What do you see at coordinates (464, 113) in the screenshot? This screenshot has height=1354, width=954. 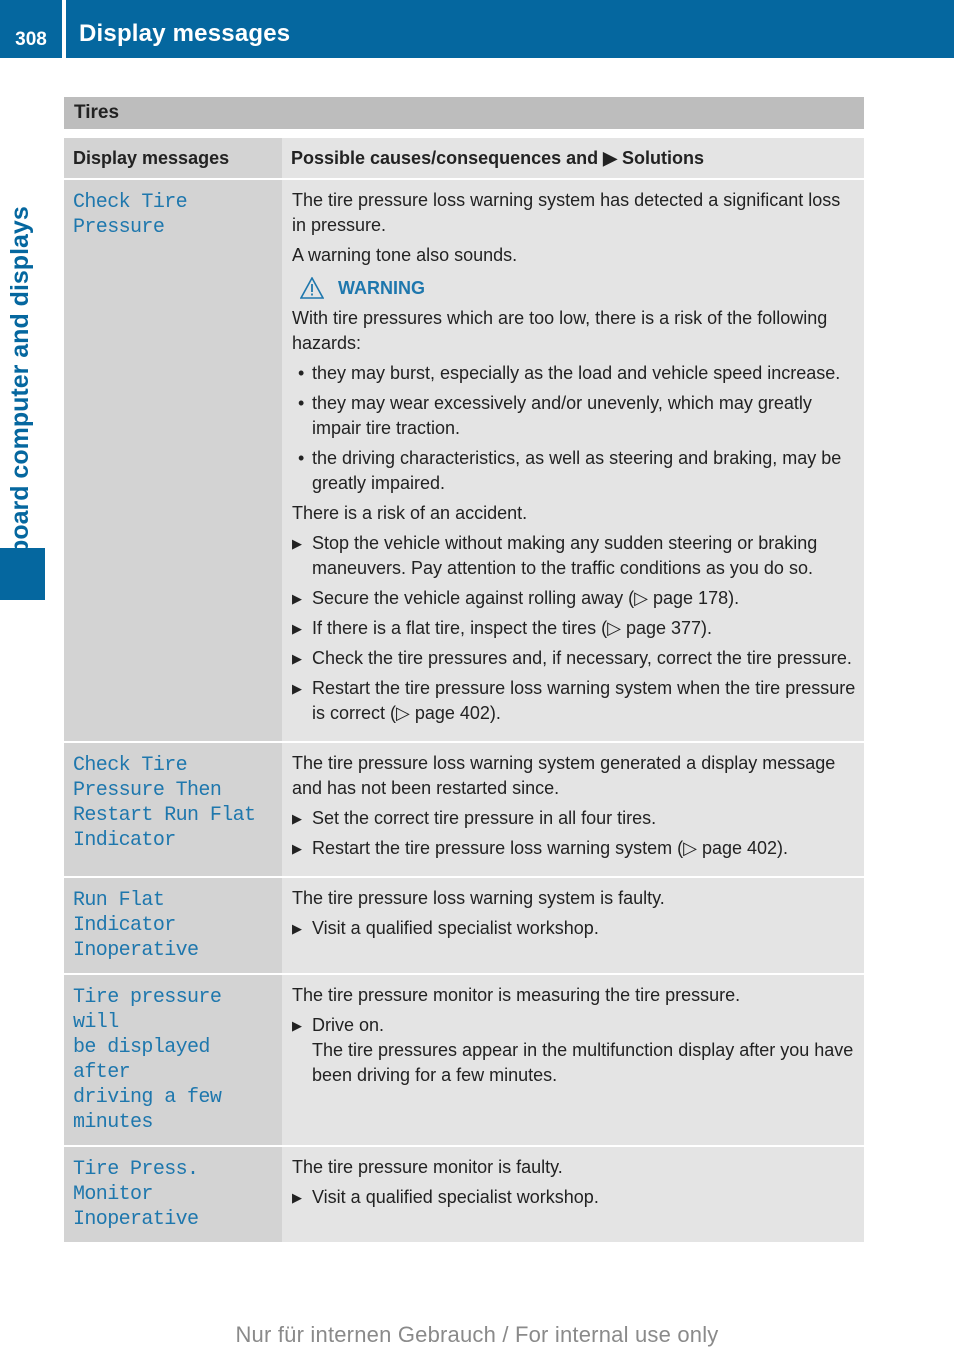 I see `table-title: Tires` at bounding box center [464, 113].